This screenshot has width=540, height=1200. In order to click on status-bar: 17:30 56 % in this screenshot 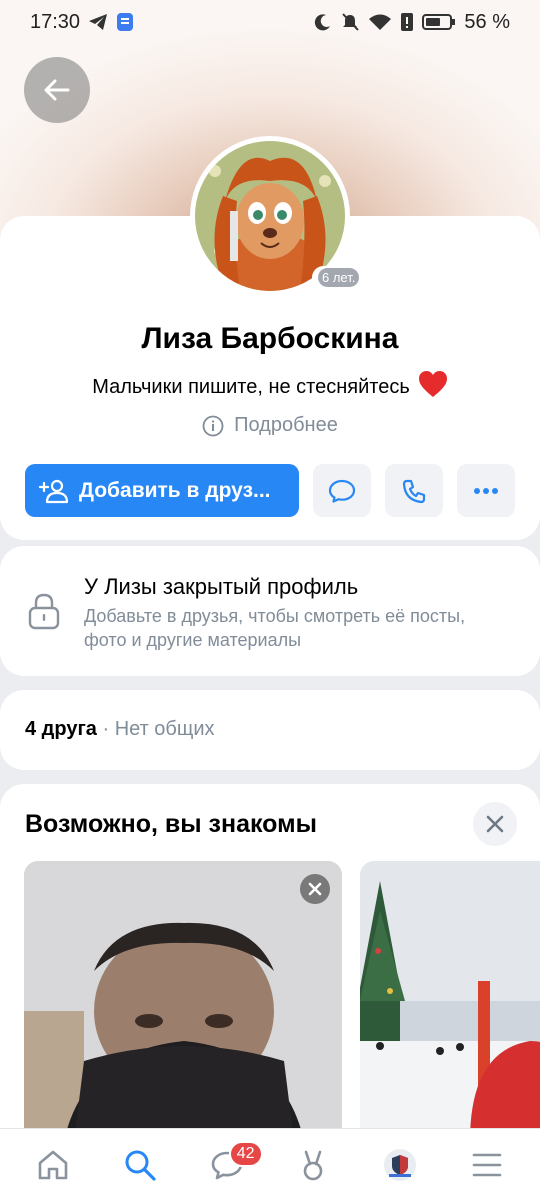, I will do `click(270, 22)`.